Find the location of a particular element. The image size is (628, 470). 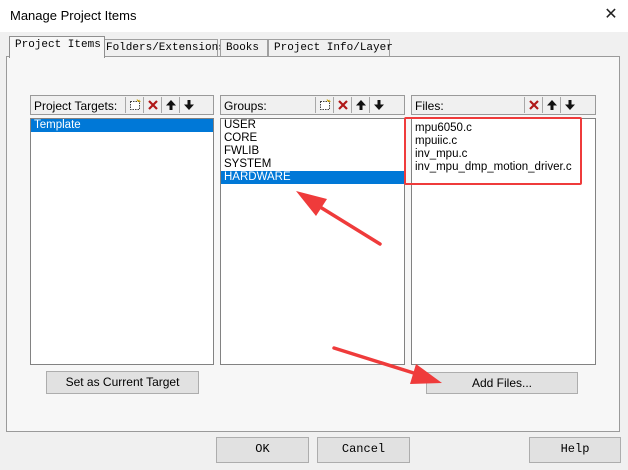

move-target-down-button is located at coordinates (188, 105).